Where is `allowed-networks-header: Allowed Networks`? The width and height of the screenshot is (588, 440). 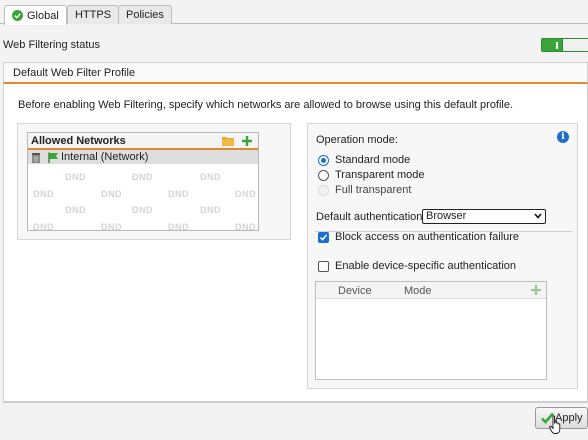 allowed-networks-header: Allowed Networks is located at coordinates (143, 141).